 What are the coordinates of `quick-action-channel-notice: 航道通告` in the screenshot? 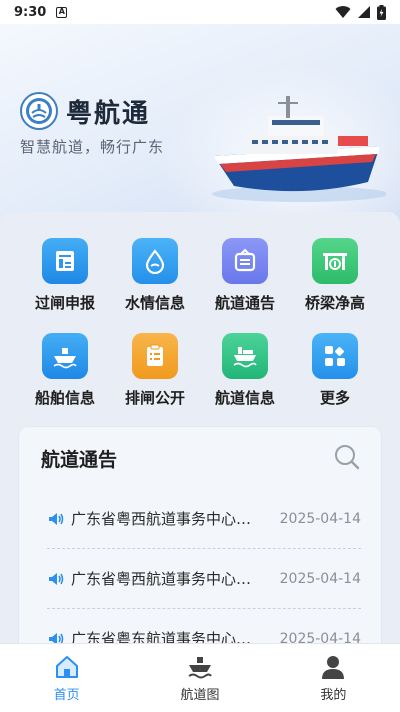 It's located at (245, 275).